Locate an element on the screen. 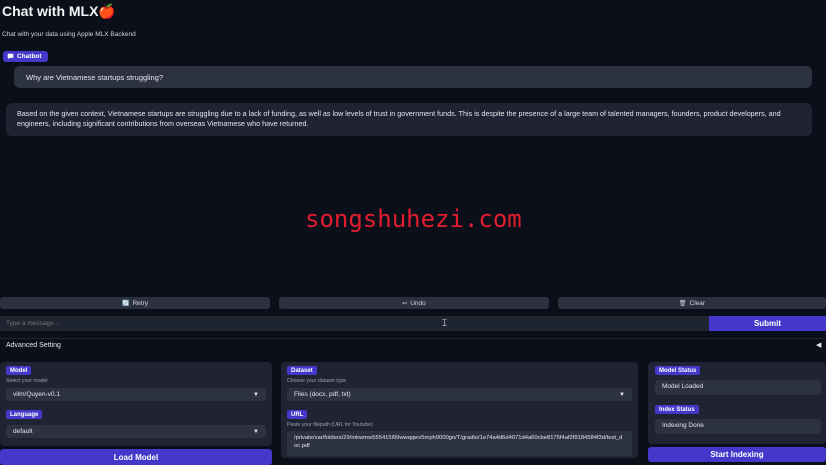 This screenshot has height=465, width=826. model-status-label: Model Status is located at coordinates (678, 370).